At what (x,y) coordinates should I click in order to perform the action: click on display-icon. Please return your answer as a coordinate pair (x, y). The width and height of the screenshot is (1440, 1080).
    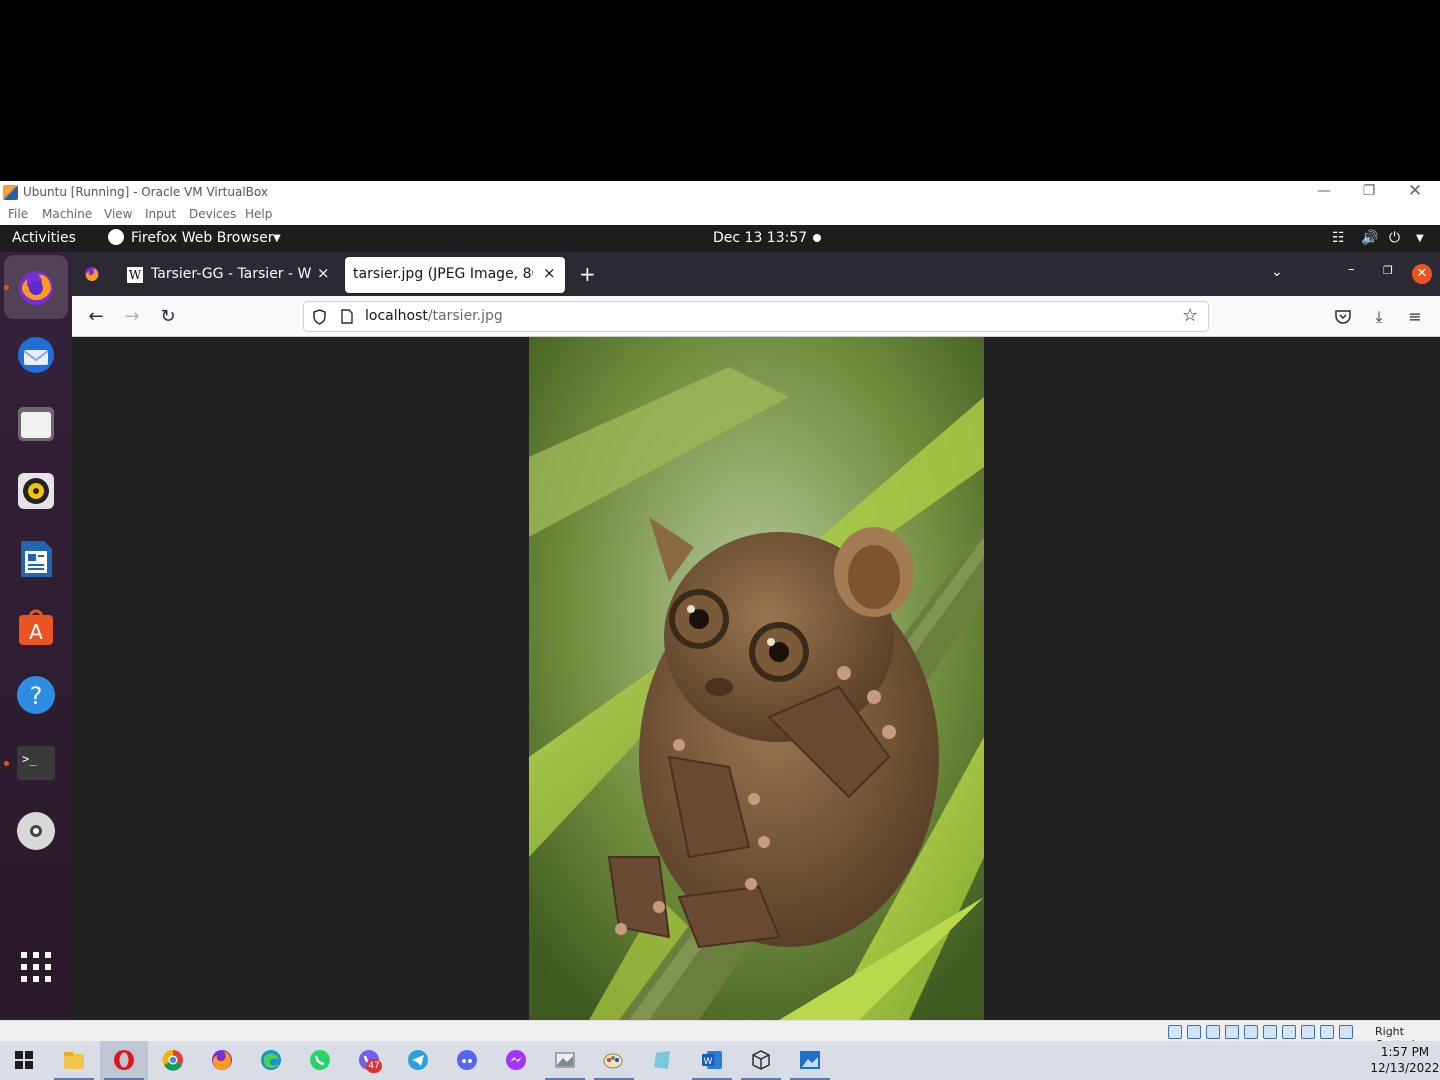
    Looking at the image, I should click on (1289, 1032).